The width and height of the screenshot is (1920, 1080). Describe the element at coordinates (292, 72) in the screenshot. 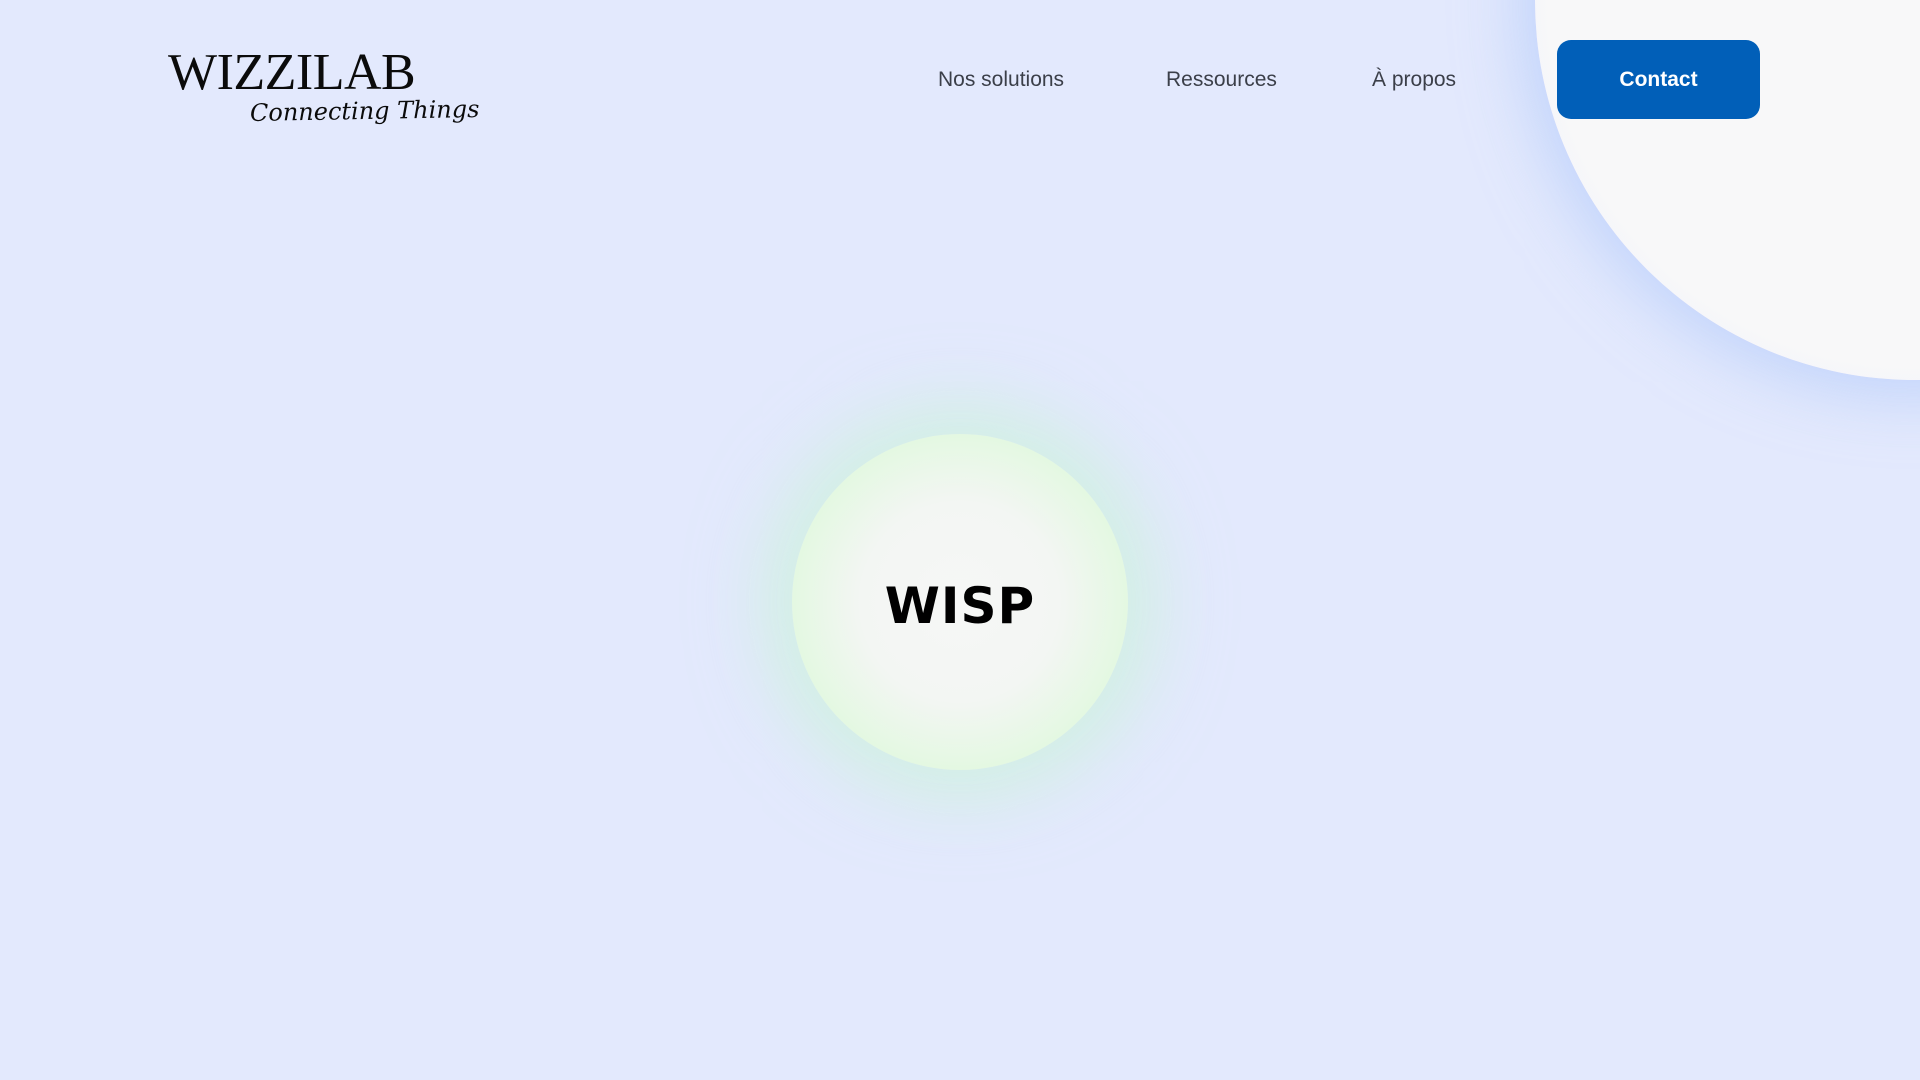

I see `logo-wordmark: WIZZILAB` at that location.